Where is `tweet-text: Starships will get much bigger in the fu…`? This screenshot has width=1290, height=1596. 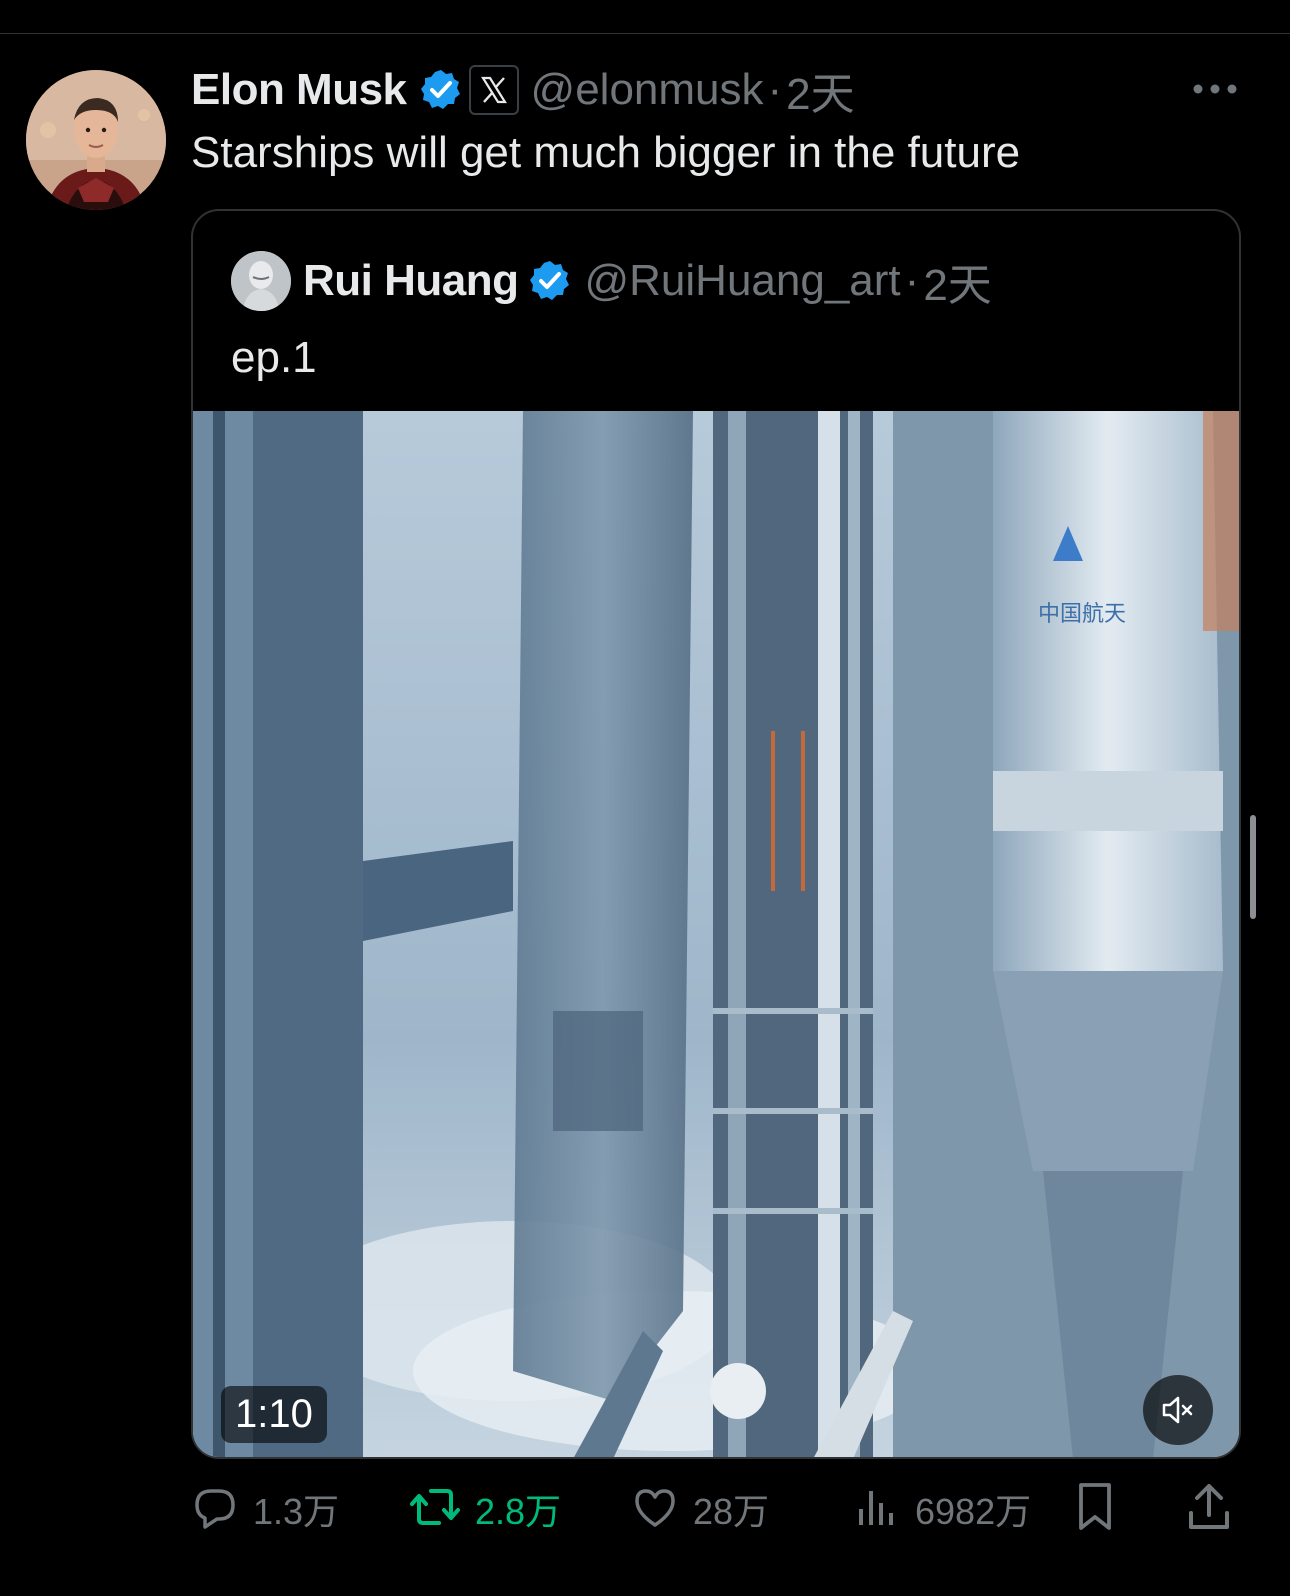 tweet-text: Starships will get much bigger in the fu… is located at coordinates (606, 152).